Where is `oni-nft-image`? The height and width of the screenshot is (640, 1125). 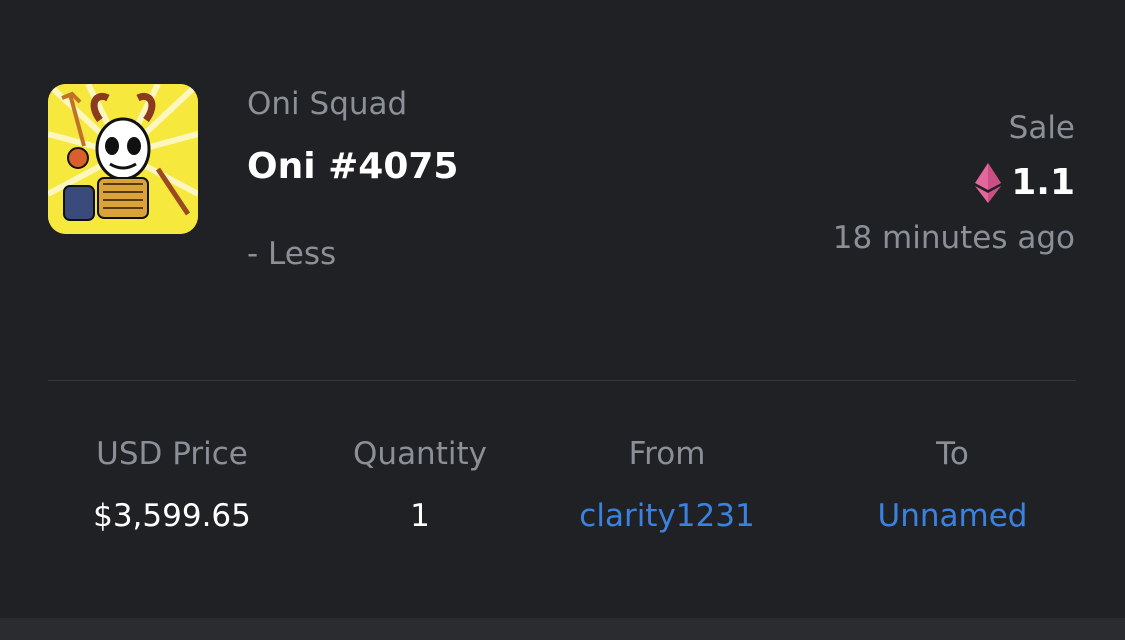
oni-nft-image is located at coordinates (123, 159).